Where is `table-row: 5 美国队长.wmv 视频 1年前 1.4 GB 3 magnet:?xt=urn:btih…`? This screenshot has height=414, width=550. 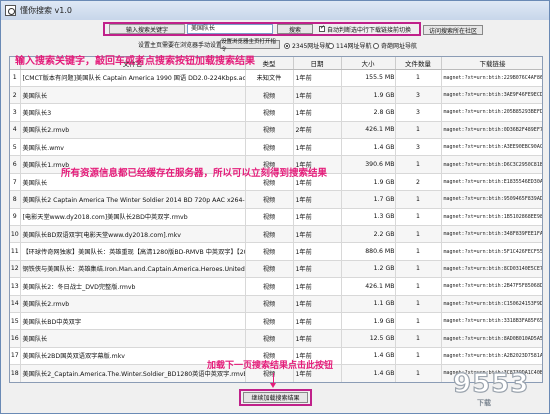
table-row: 5 美国队长.wmv 视频 1年前 1.4 GB 3 magnet:?xt=urn:btih… is located at coordinates (276, 147).